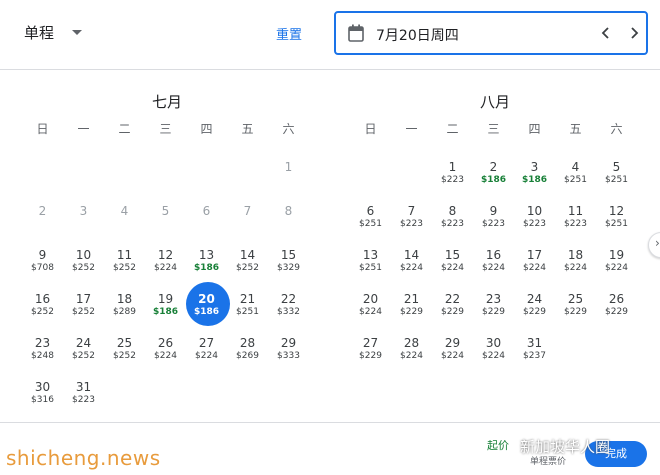 This screenshot has height=475, width=660. What do you see at coordinates (83, 396) in the screenshot?
I see `day-cell: 31 $223` at bounding box center [83, 396].